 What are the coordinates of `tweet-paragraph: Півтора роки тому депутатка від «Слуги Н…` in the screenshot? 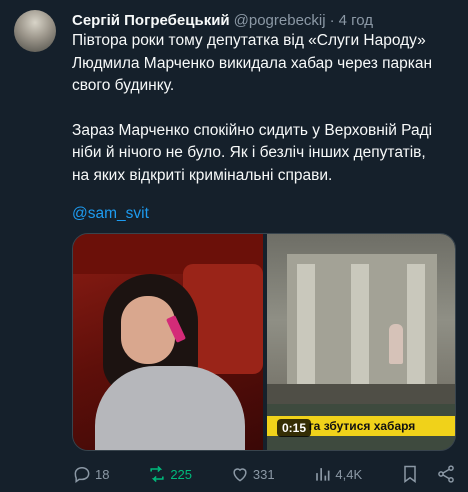 It's located at (252, 63).